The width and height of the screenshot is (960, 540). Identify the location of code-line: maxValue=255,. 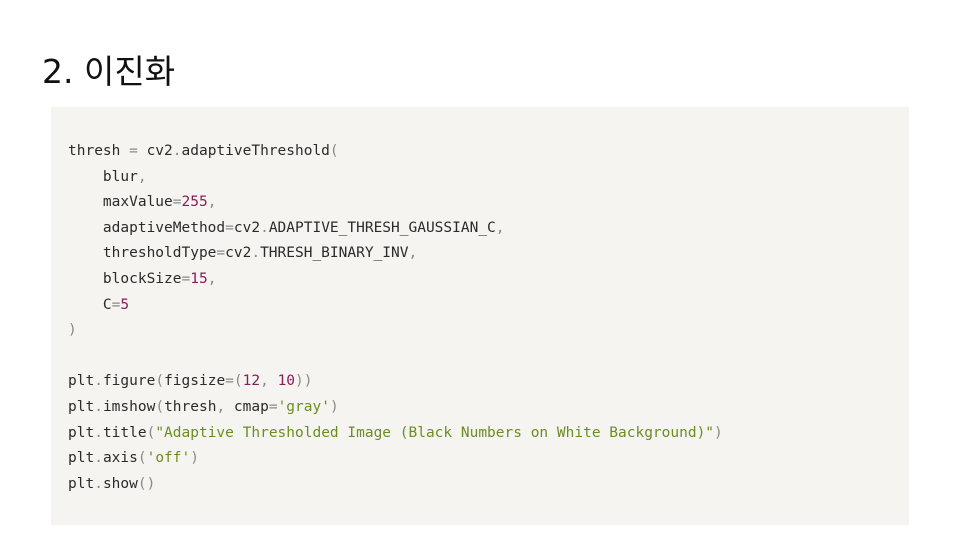
(395, 203).